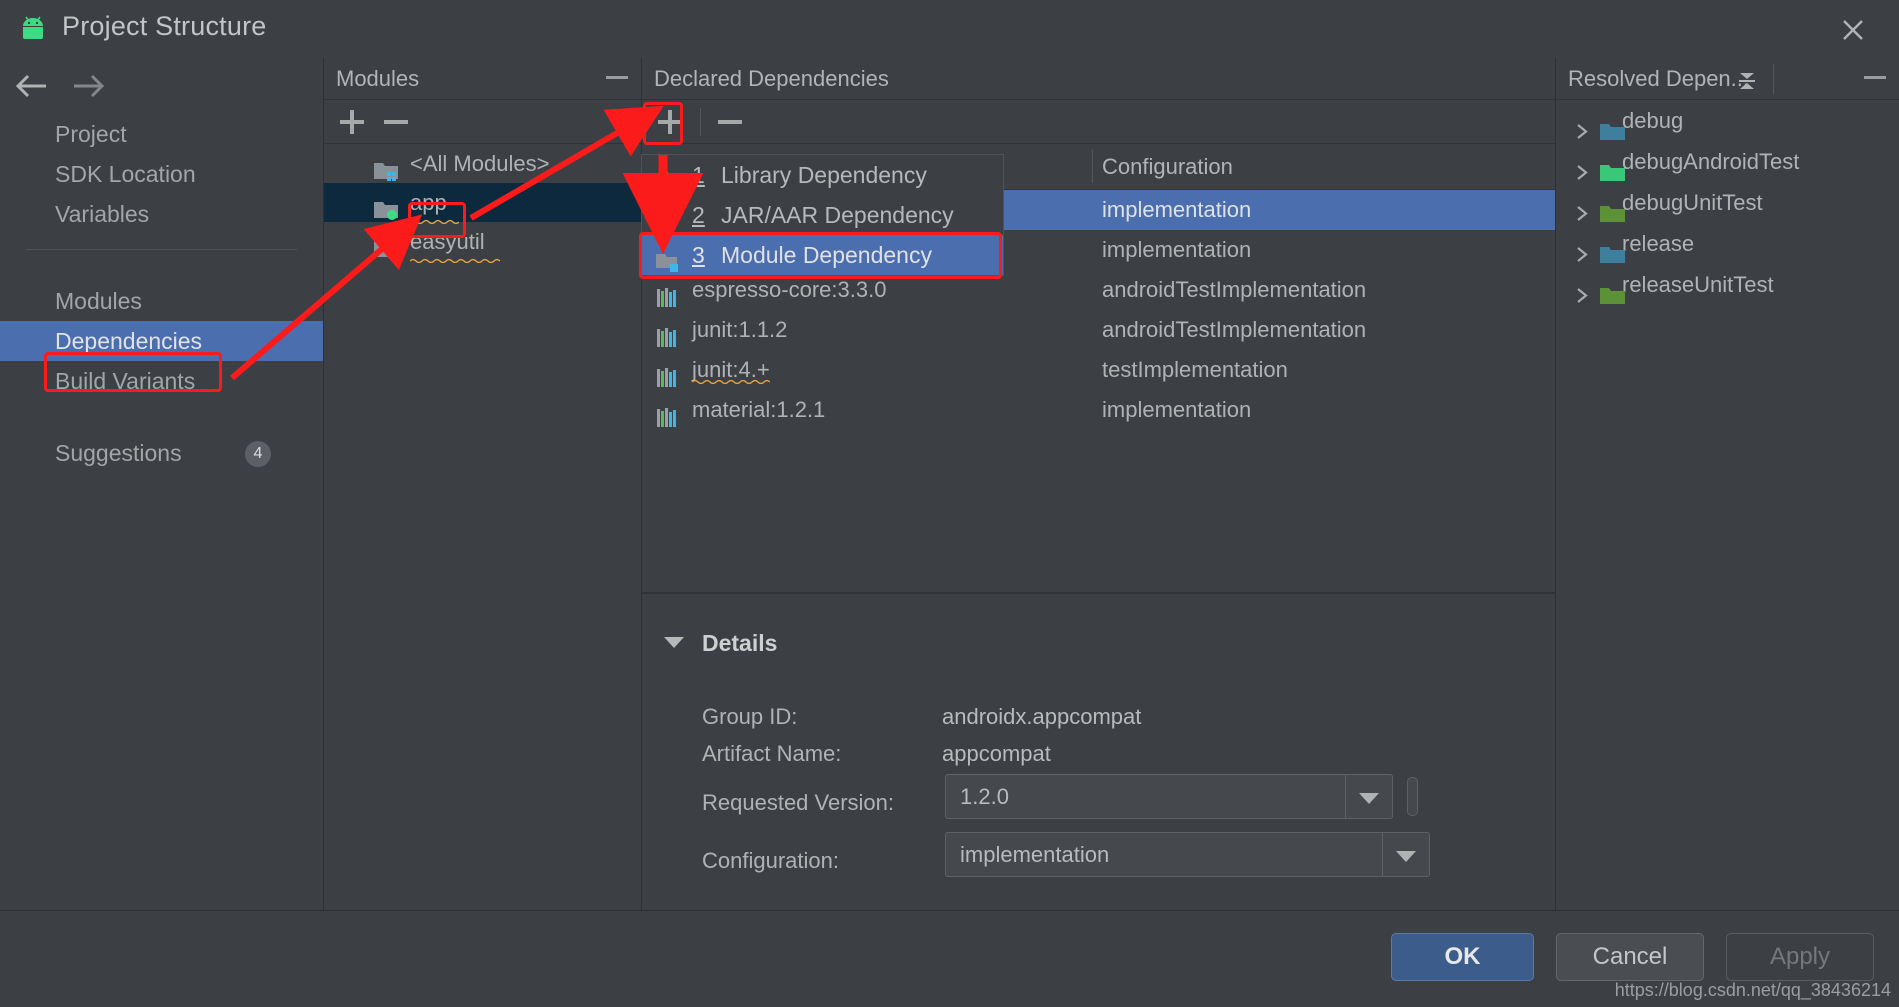  I want to click on menu-item-module-dependency: 3 Module Dependency, so click(822, 255).